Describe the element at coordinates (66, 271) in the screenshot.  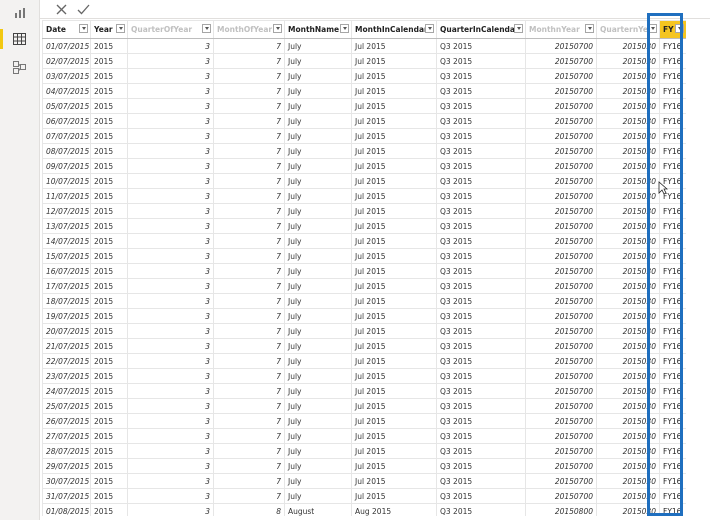
I see `table-cell: 16/07/2015` at that location.